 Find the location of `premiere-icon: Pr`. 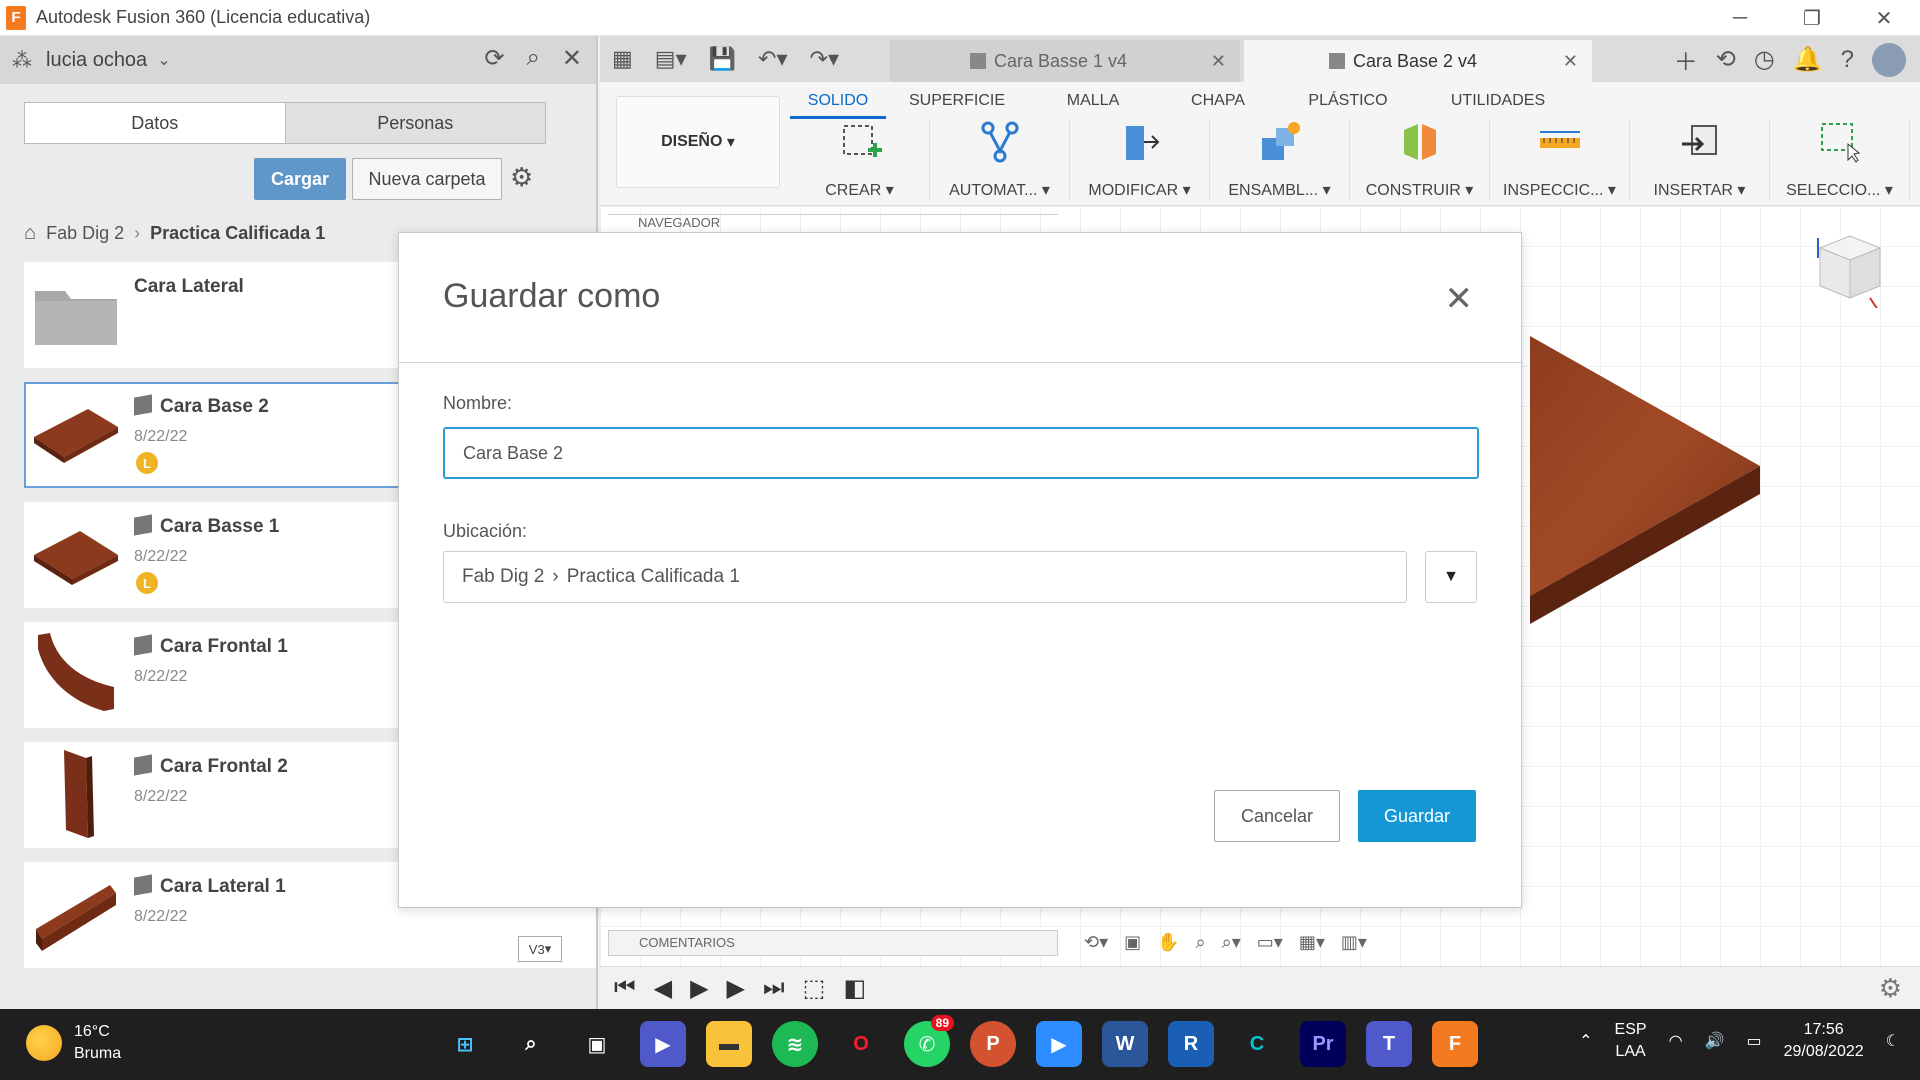

premiere-icon: Pr is located at coordinates (1323, 1044).